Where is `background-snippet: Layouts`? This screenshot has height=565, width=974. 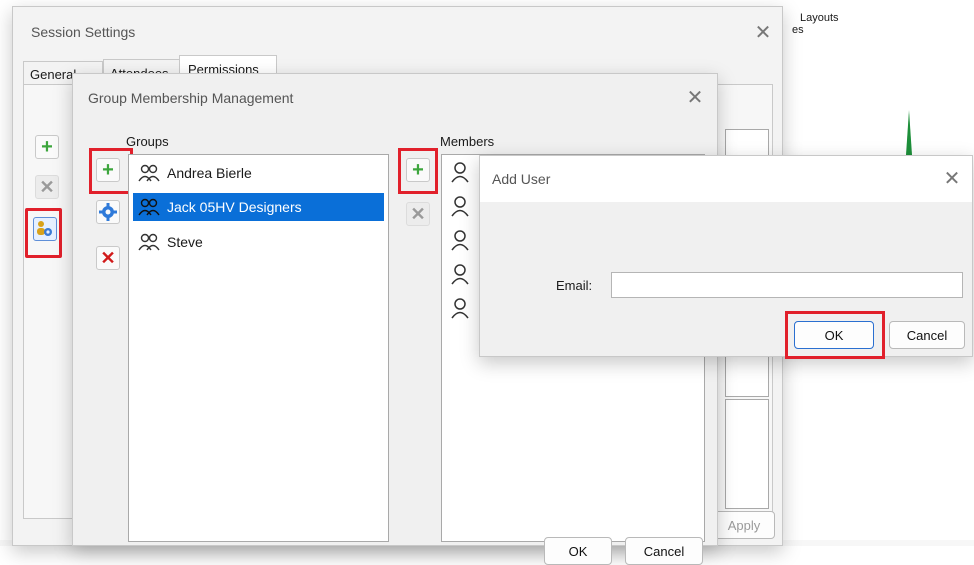 background-snippet: Layouts is located at coordinates (819, 18).